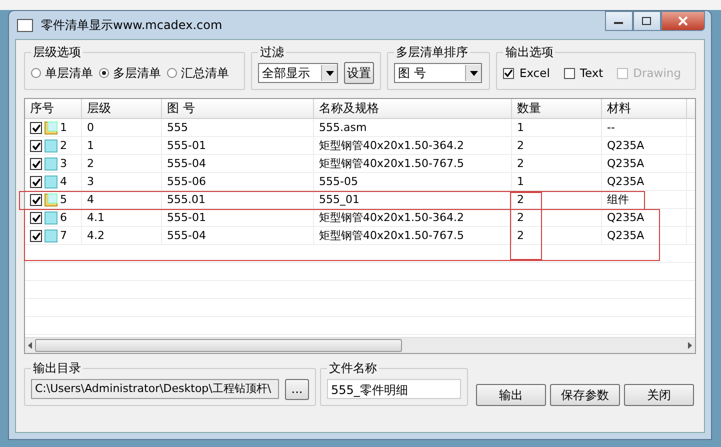  What do you see at coordinates (526, 73) in the screenshot?
I see `checkbox-option: Excel` at bounding box center [526, 73].